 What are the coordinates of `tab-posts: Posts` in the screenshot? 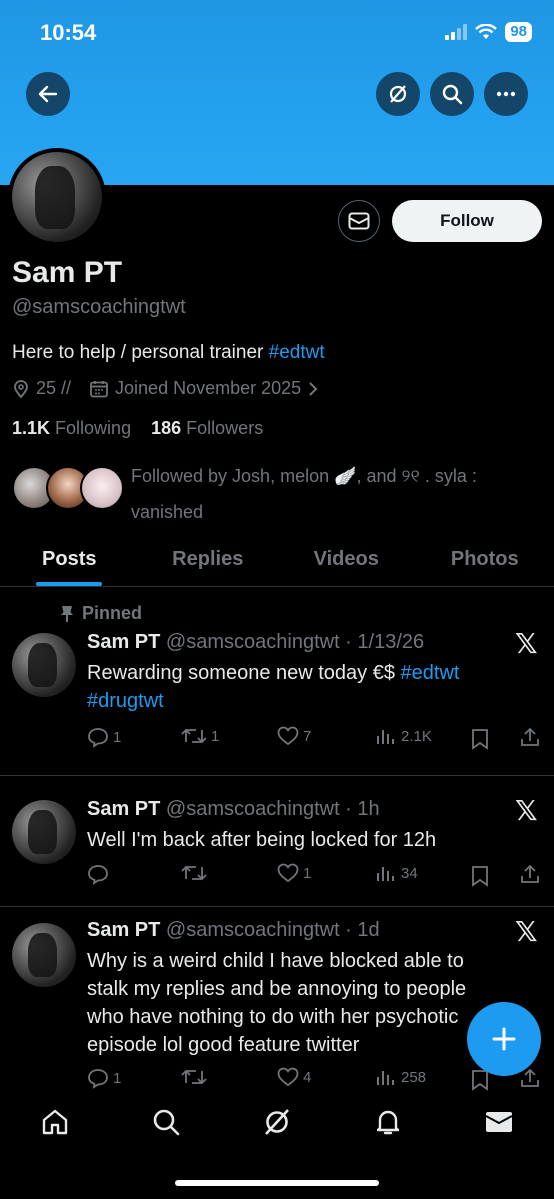 It's located at (69, 559).